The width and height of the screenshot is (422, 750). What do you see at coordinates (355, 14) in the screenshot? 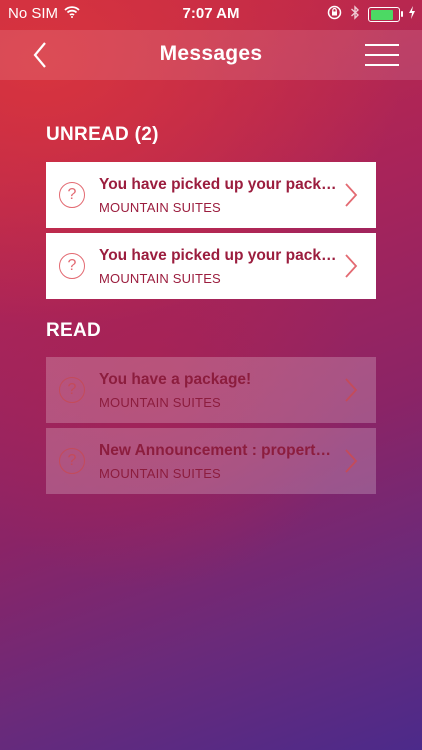
I see `bluetooth-icon` at bounding box center [355, 14].